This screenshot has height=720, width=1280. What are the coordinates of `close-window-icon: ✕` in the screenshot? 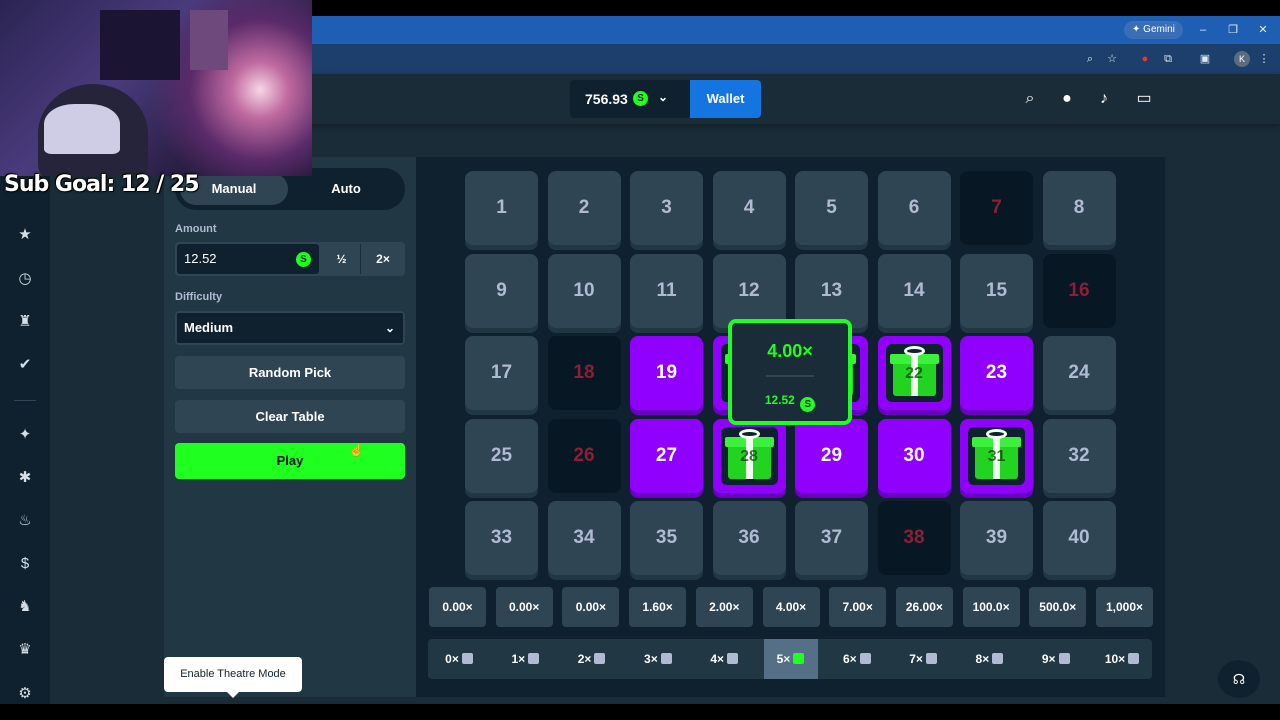 It's located at (1263, 30).